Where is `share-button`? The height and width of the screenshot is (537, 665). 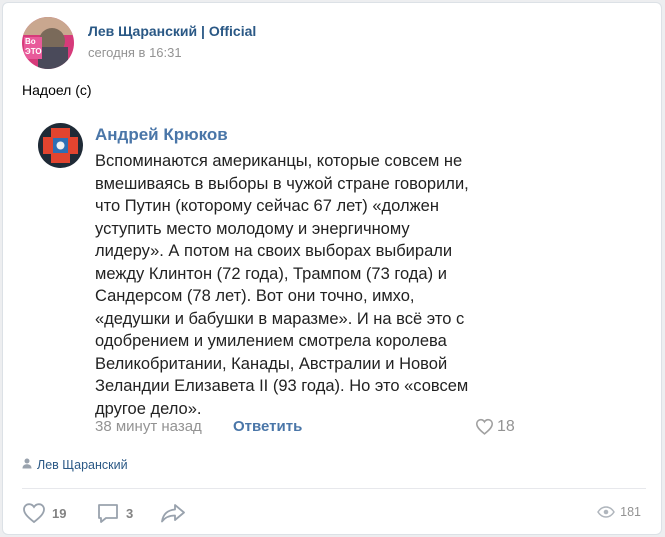
share-button is located at coordinates (173, 513).